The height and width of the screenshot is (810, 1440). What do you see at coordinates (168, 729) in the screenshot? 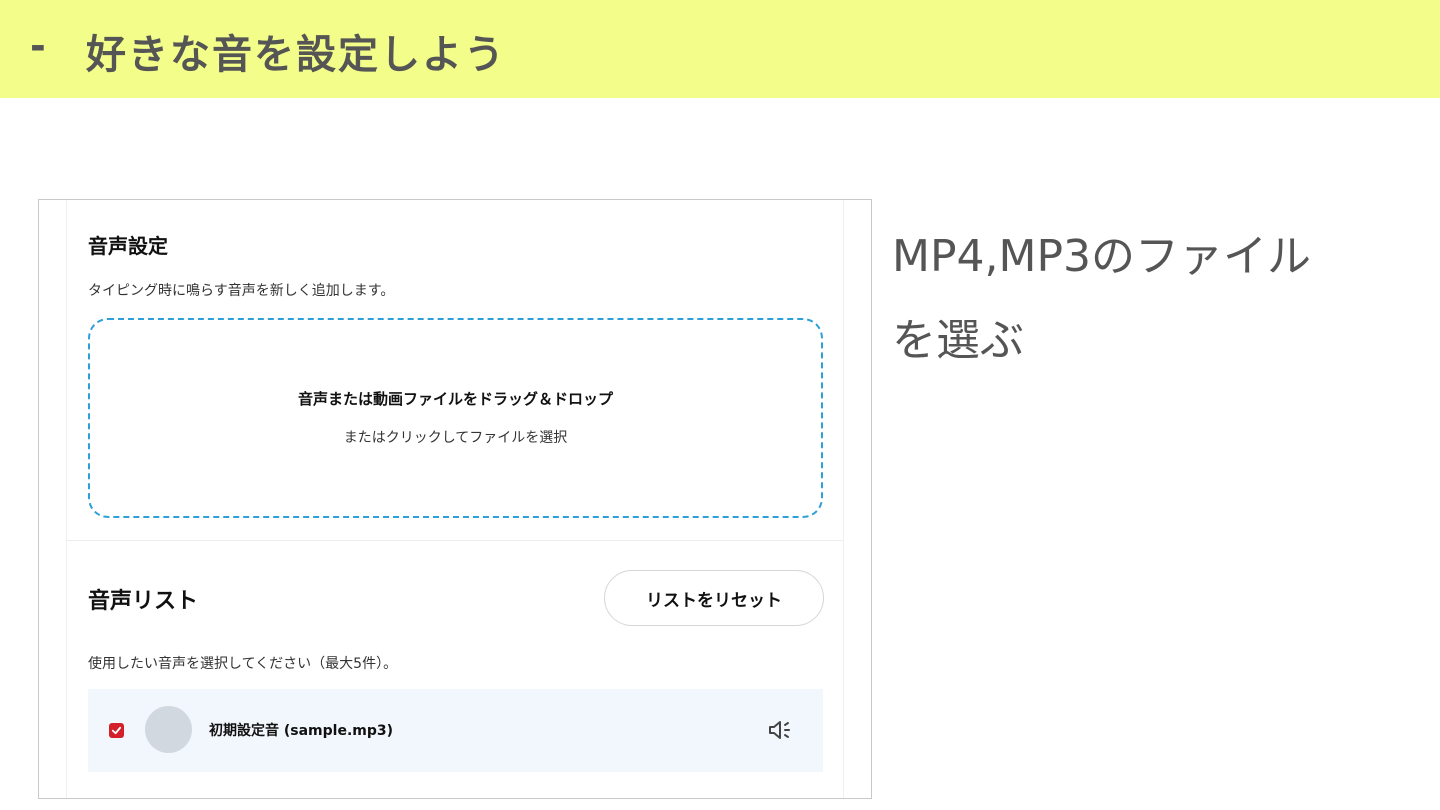
I see `sound-avatar` at bounding box center [168, 729].